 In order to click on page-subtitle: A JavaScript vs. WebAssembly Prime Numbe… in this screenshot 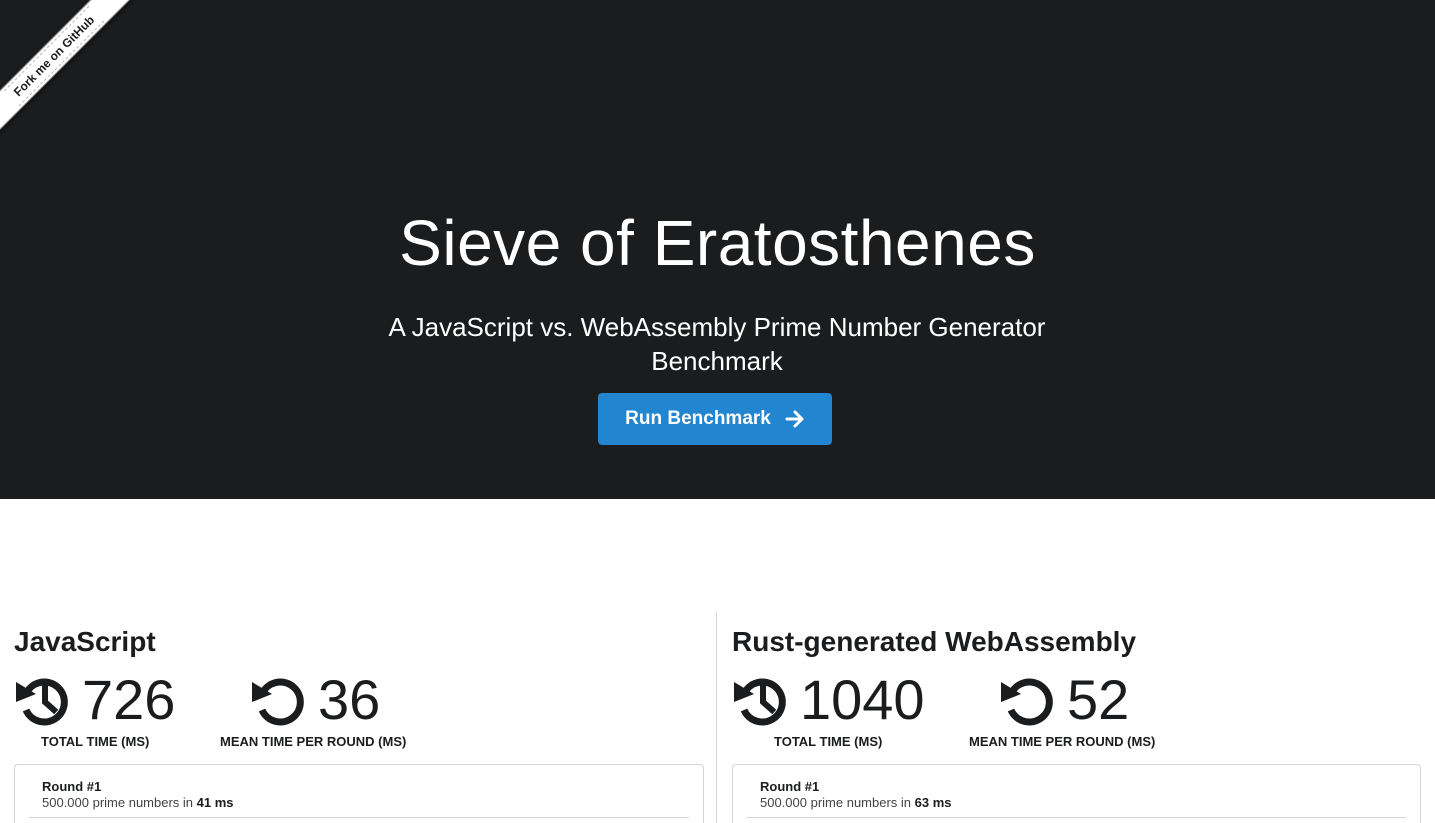, I will do `click(717, 344)`.